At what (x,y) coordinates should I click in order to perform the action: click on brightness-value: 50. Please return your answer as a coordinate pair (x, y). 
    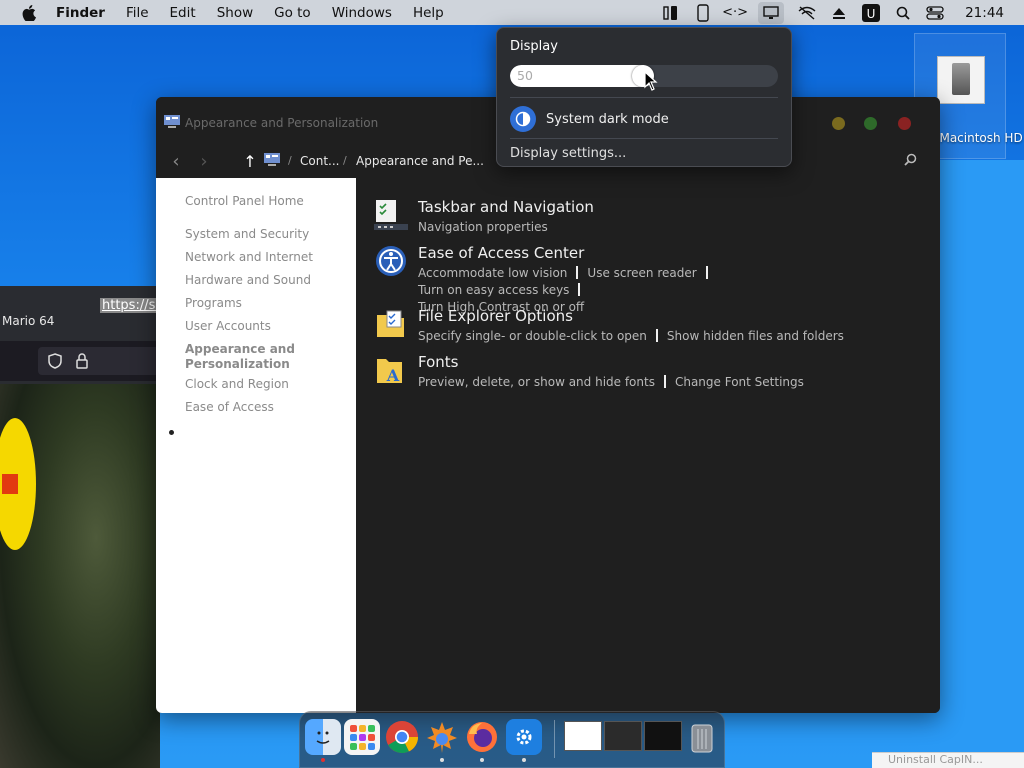
    Looking at the image, I should click on (525, 75).